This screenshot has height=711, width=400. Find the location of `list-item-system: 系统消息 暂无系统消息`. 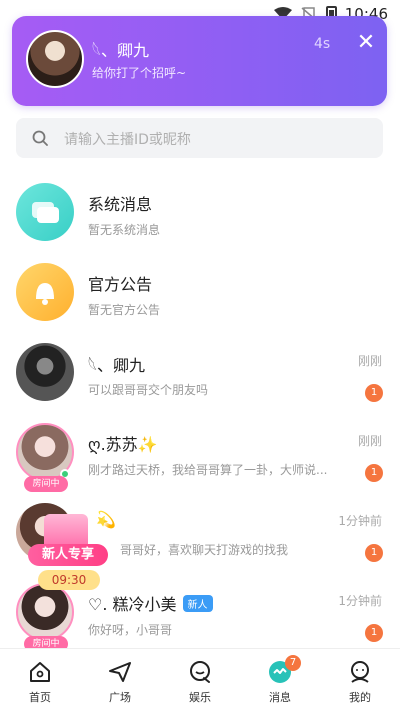

list-item-system: 系统消息 暂无系统消息 is located at coordinates (200, 212).